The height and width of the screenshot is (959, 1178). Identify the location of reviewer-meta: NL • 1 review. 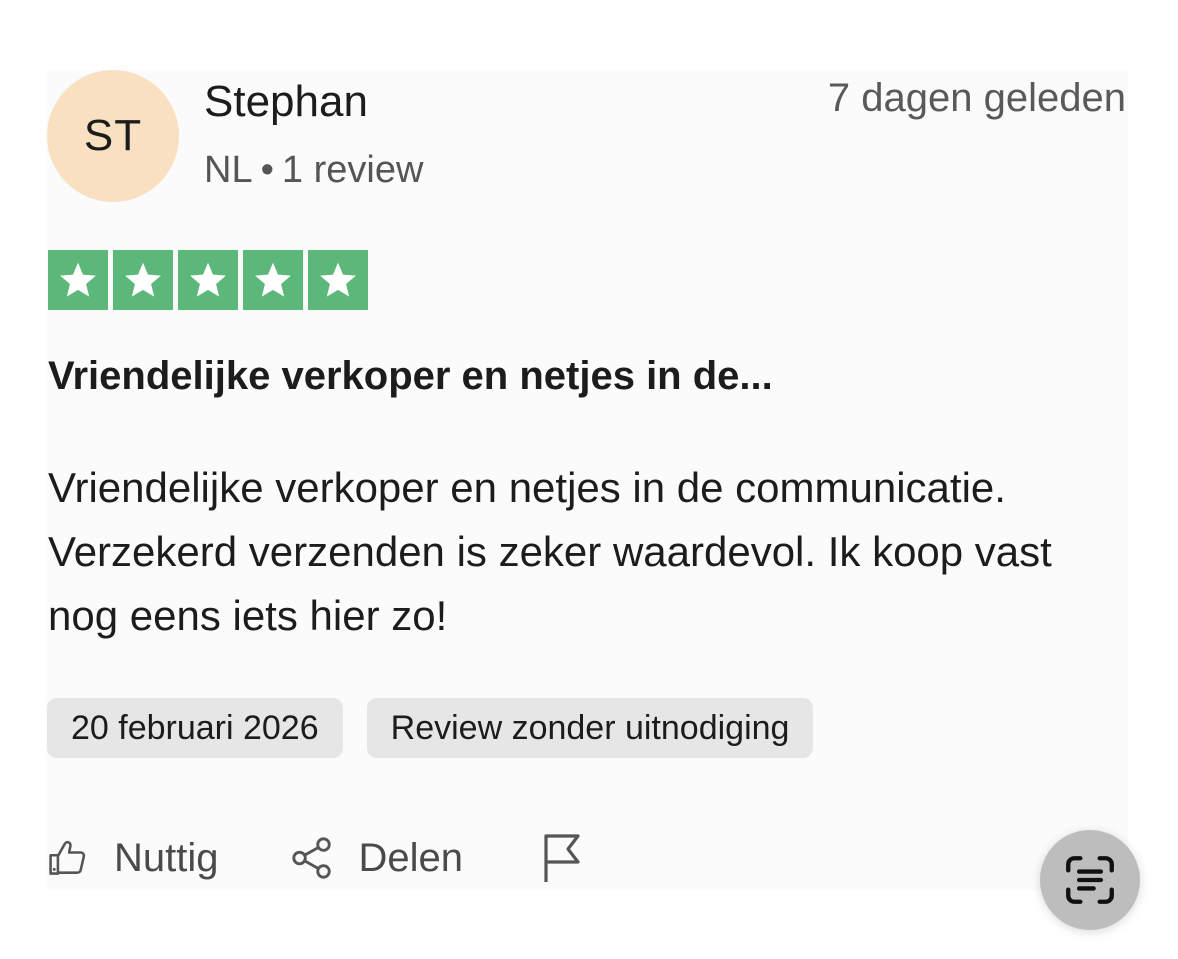
(313, 170).